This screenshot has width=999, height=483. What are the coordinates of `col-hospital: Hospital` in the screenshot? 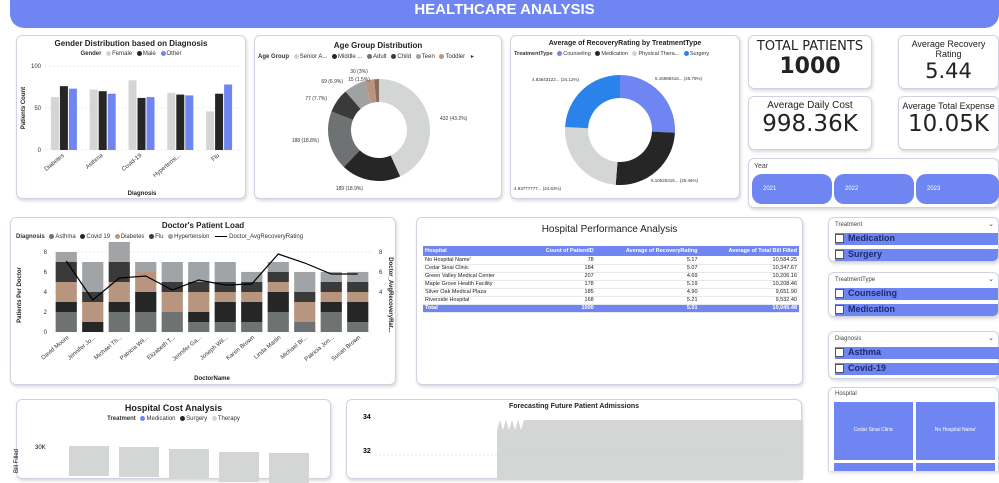 It's located at (474, 251).